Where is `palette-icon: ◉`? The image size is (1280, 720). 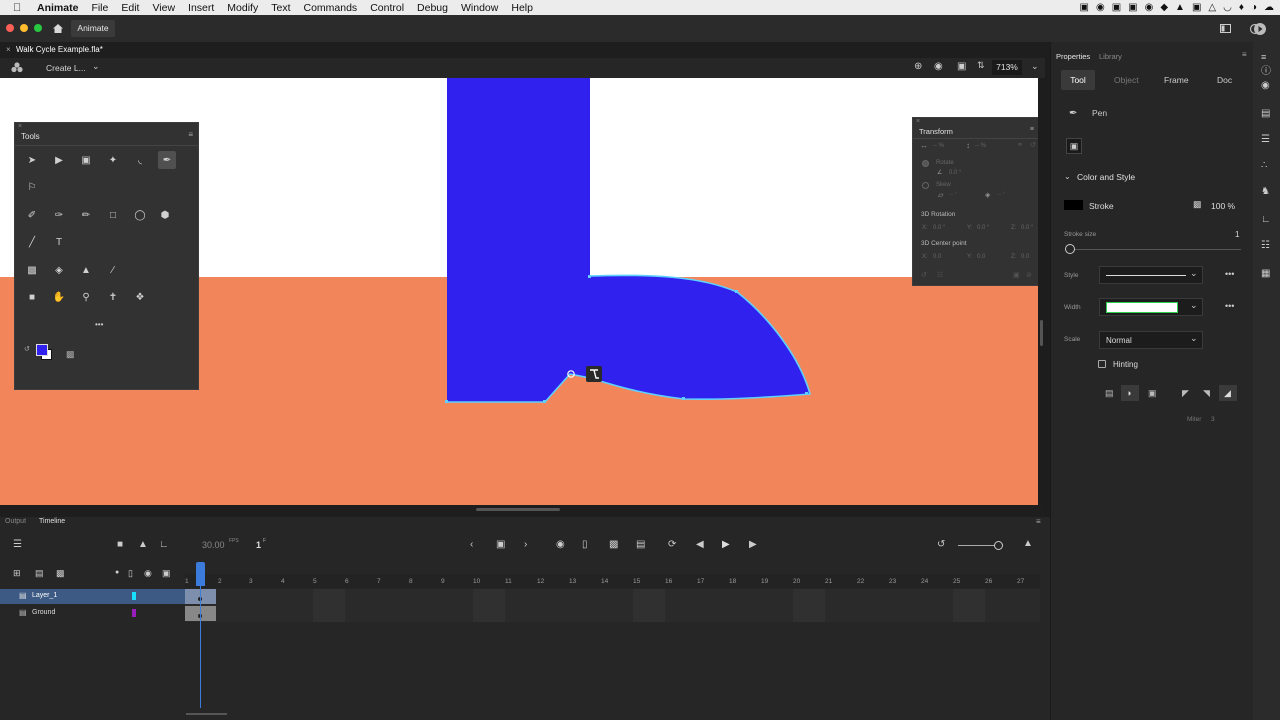
palette-icon: ◉ is located at coordinates (1265, 85).